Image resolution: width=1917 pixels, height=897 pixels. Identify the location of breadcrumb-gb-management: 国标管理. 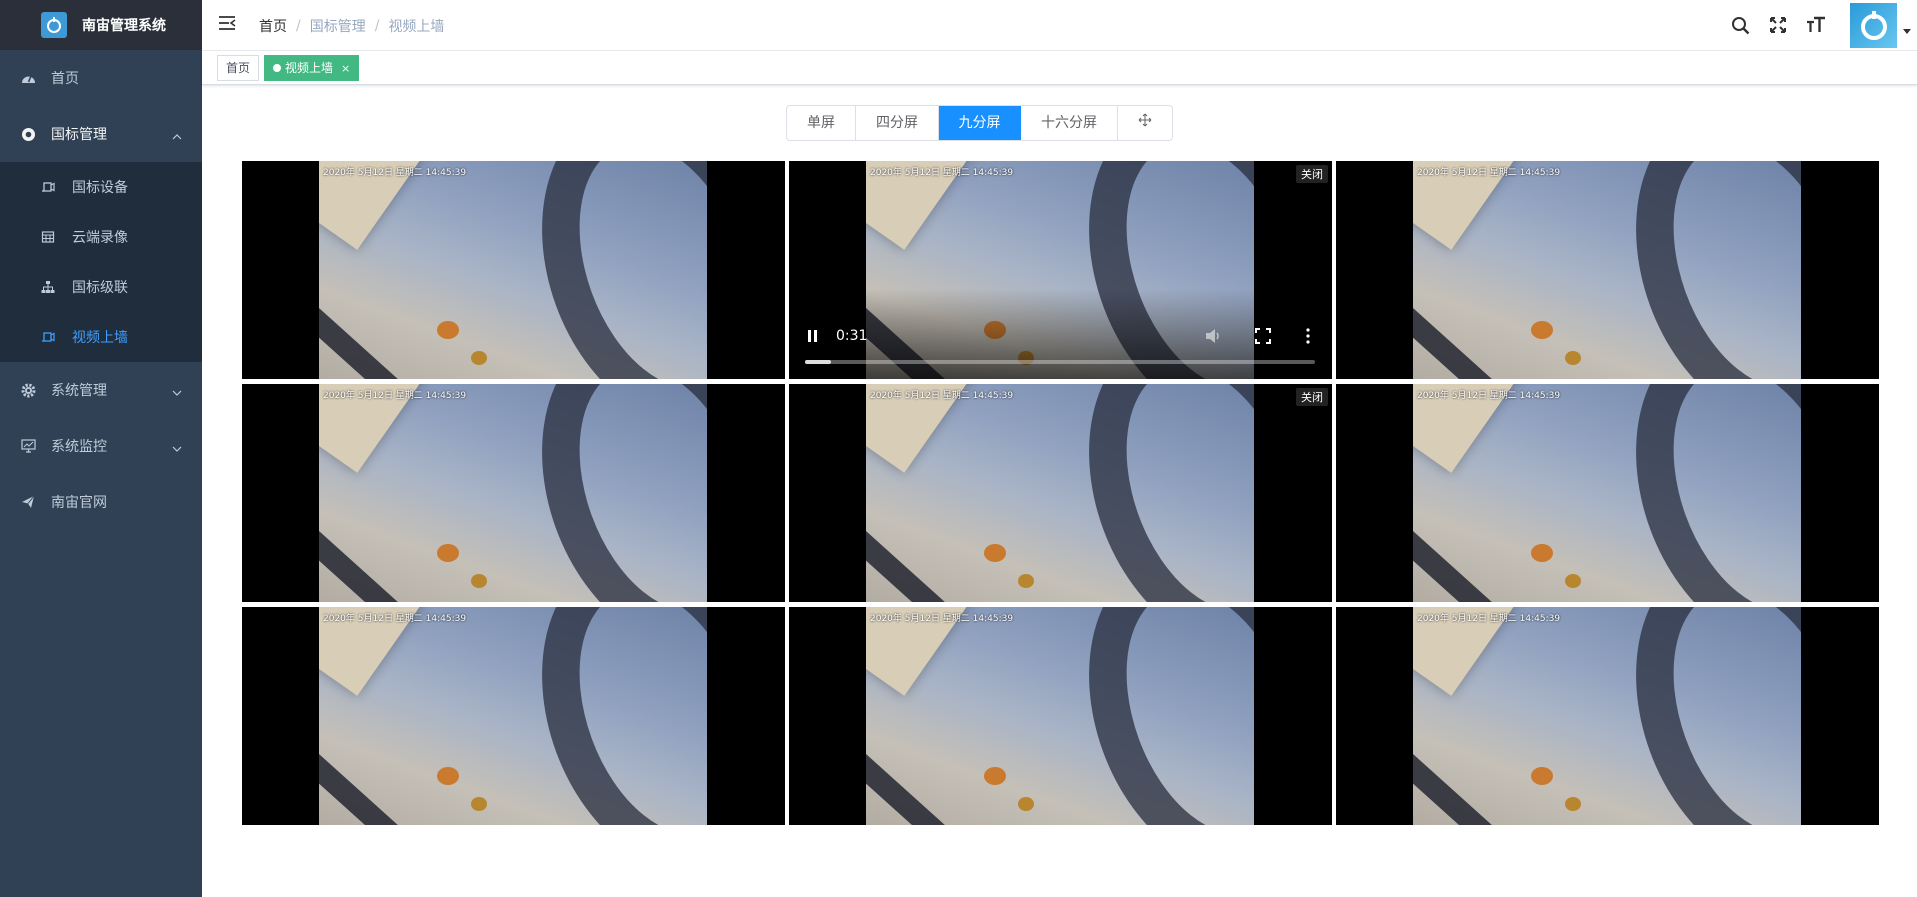
(337, 27).